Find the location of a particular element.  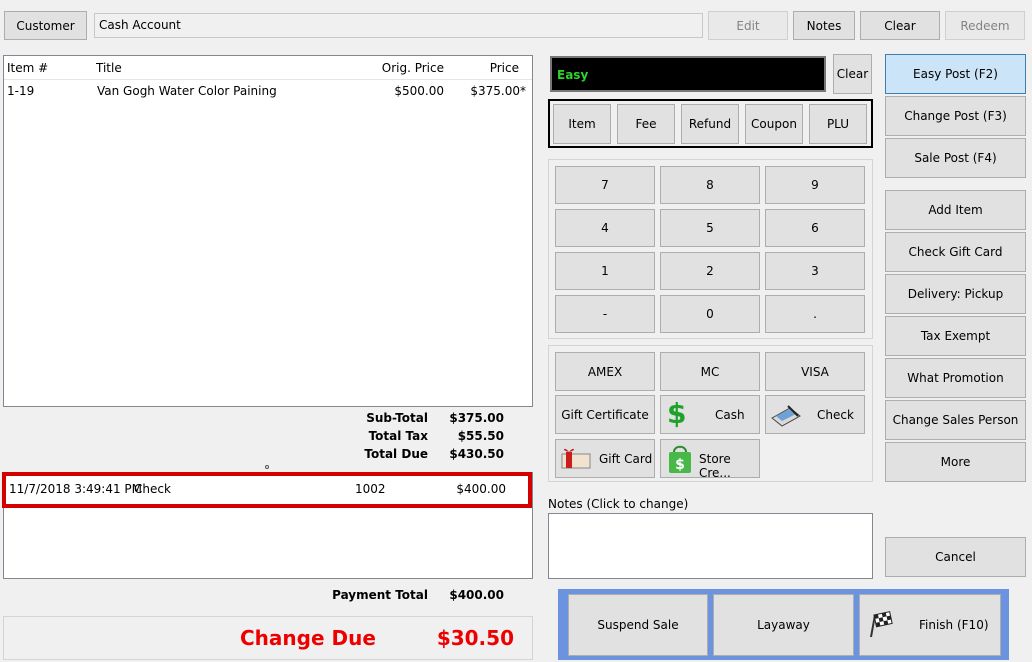

key-7: 7 is located at coordinates (605, 185).